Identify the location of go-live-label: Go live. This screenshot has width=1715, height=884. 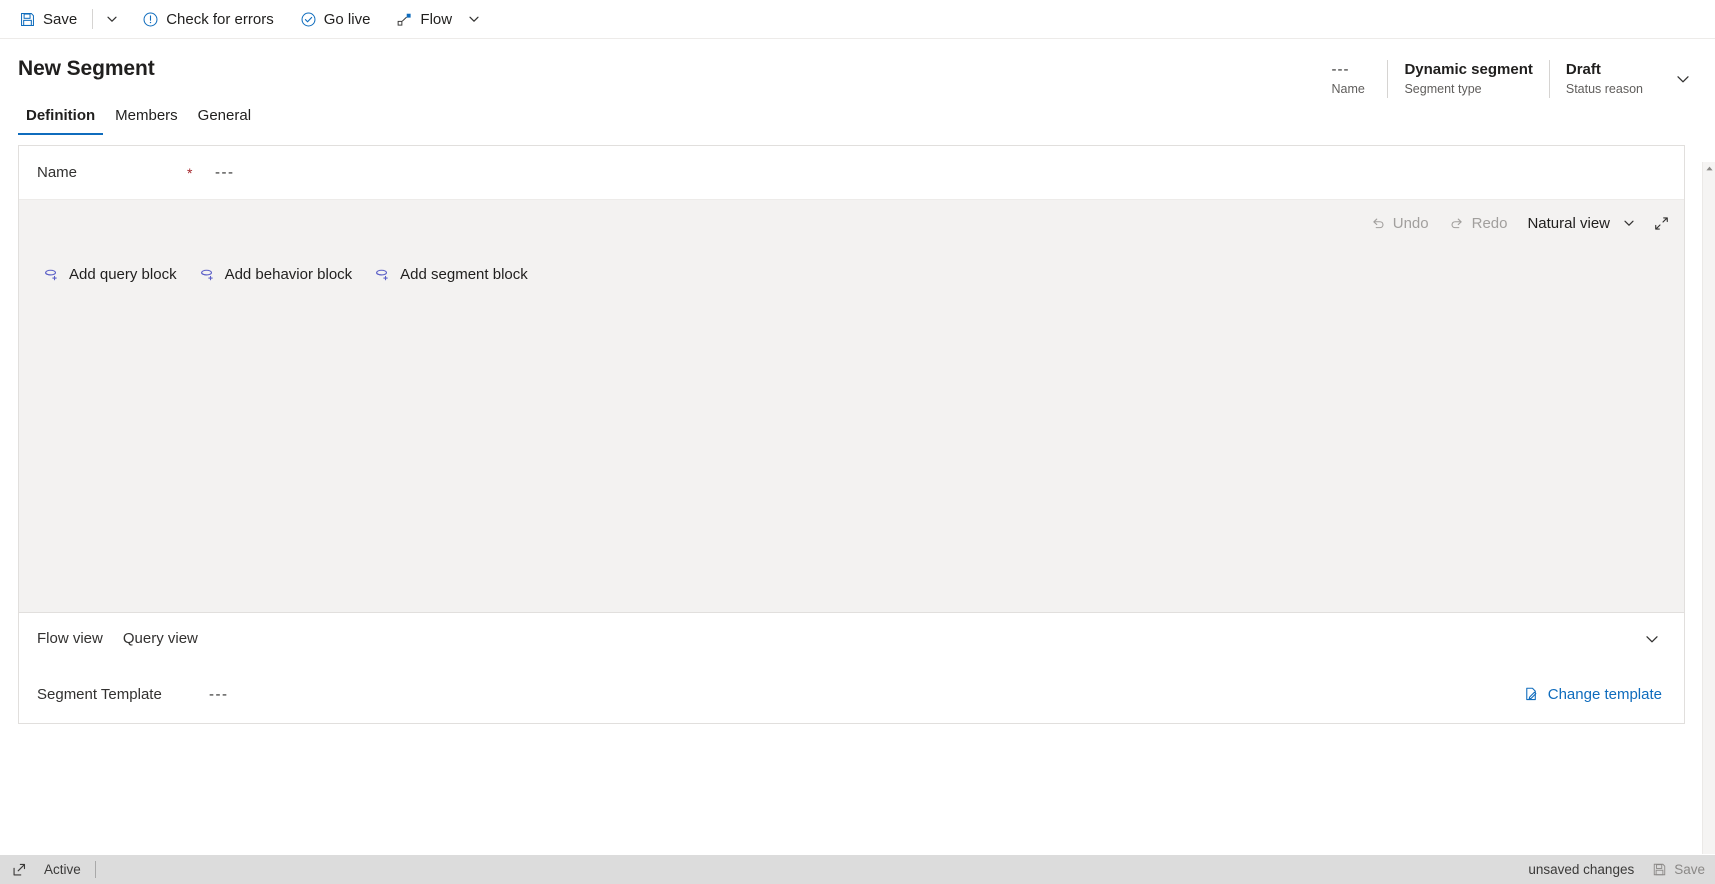
(347, 19).